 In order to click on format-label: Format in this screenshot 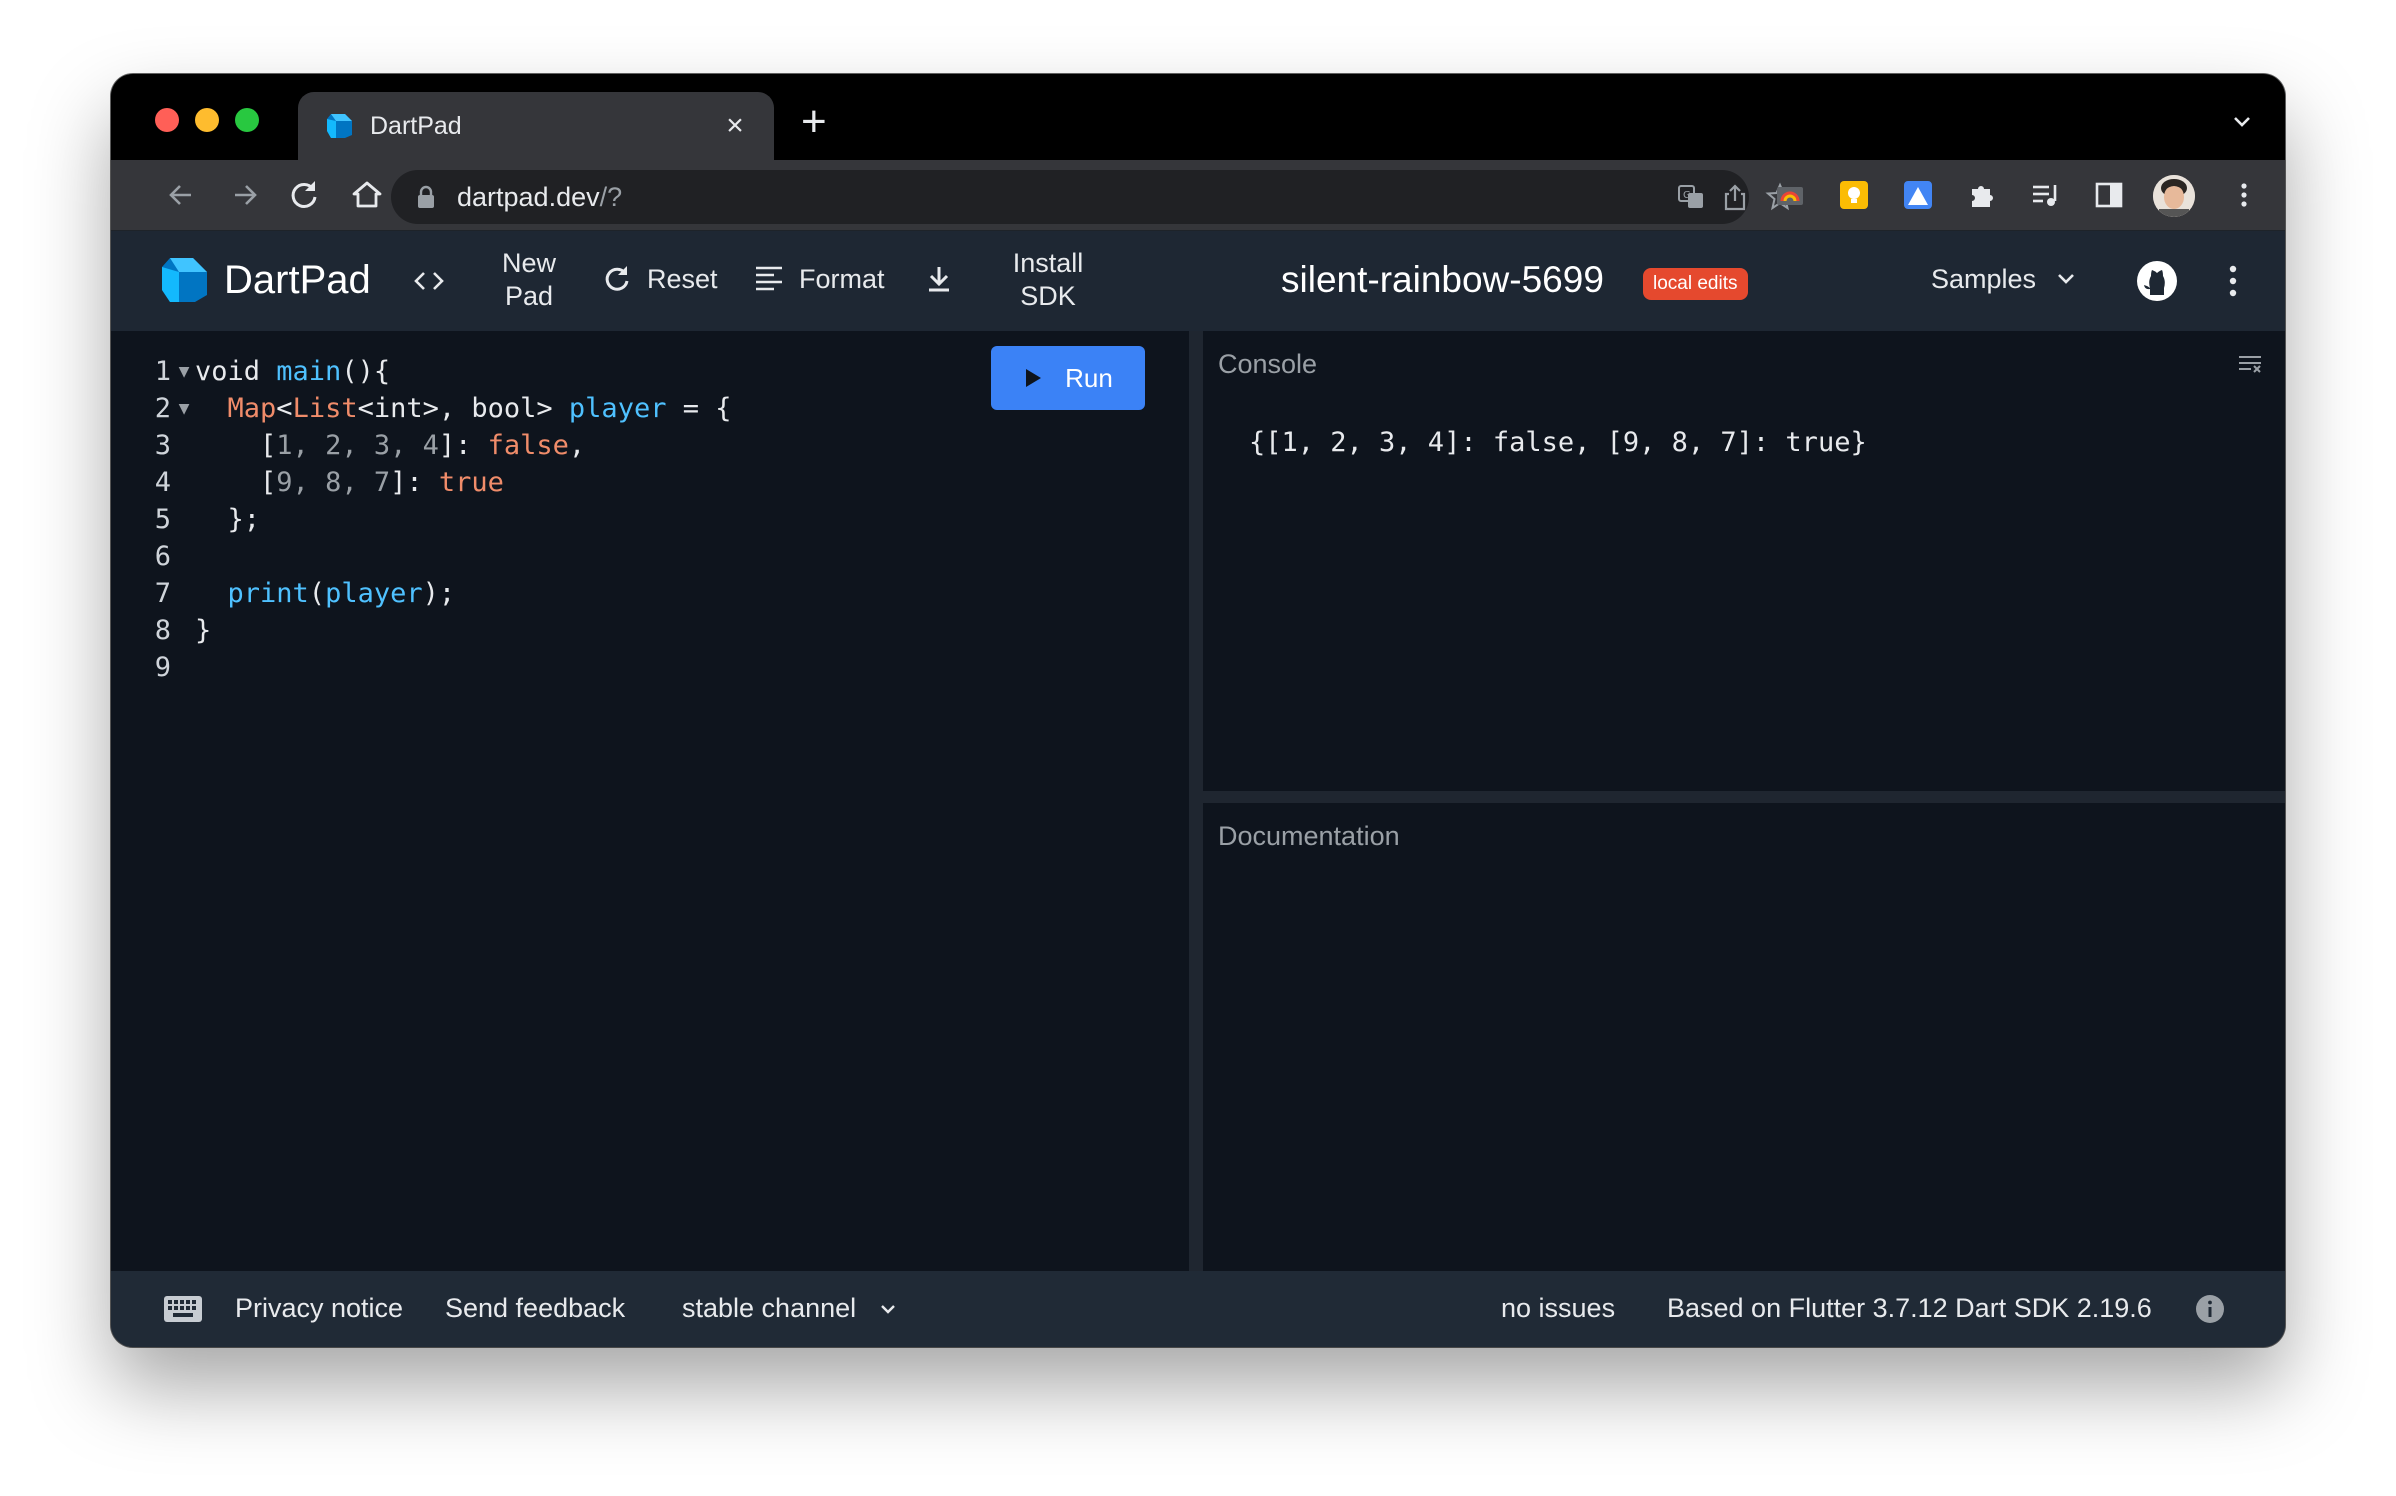, I will do `click(842, 278)`.